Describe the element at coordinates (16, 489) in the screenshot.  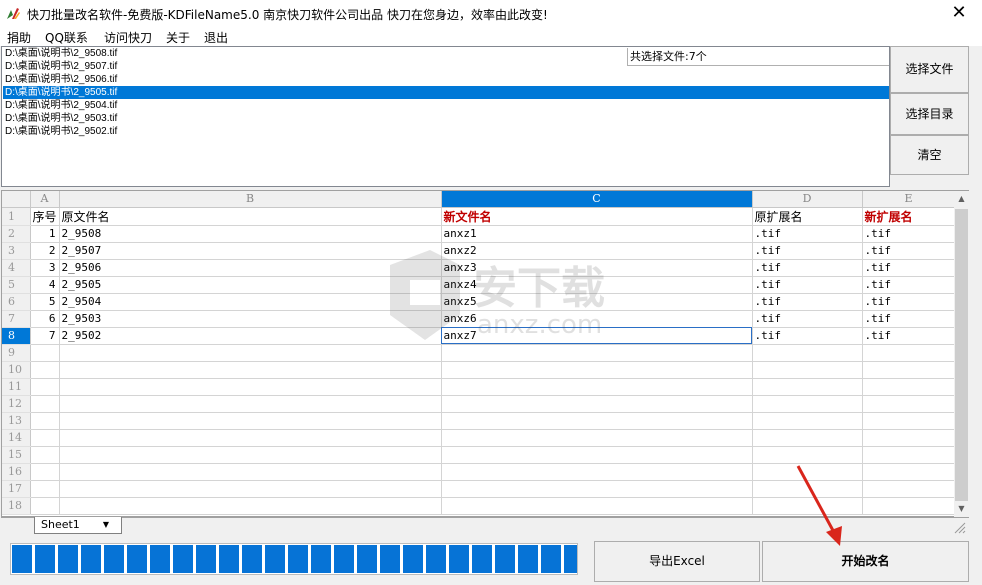
I see `row-header: 17` at that location.